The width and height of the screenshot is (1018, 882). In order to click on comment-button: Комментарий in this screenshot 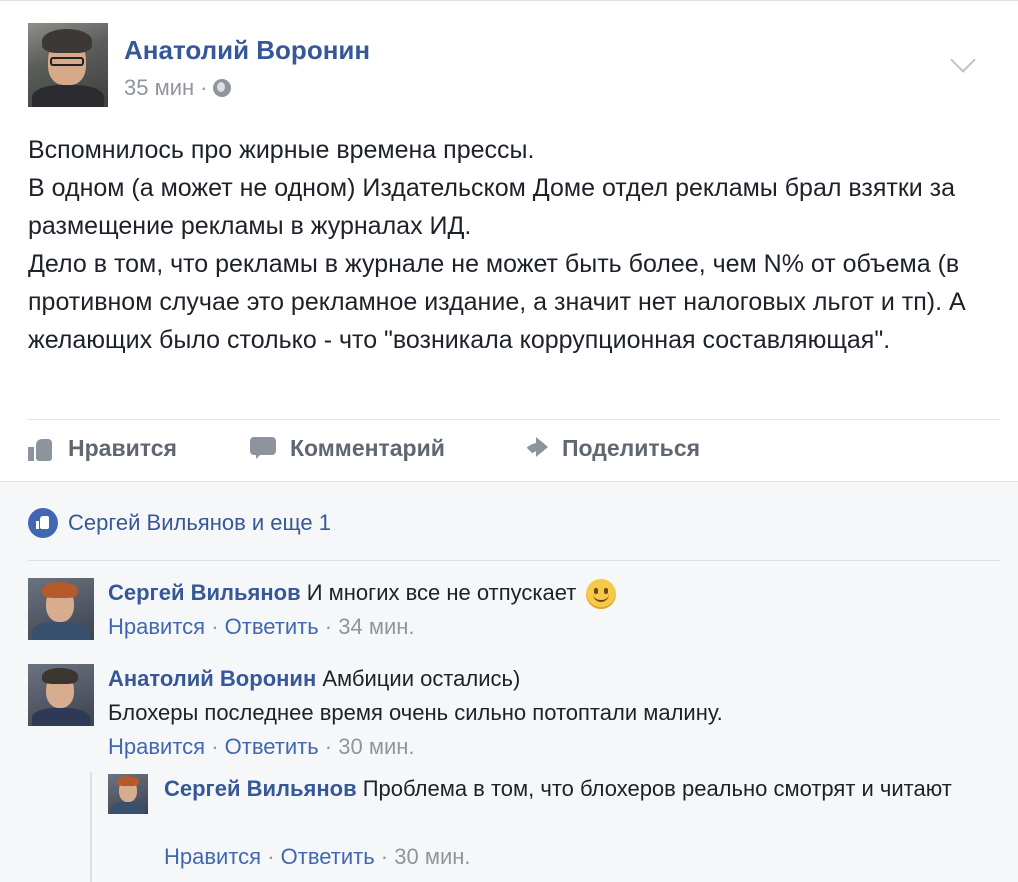, I will do `click(347, 448)`.